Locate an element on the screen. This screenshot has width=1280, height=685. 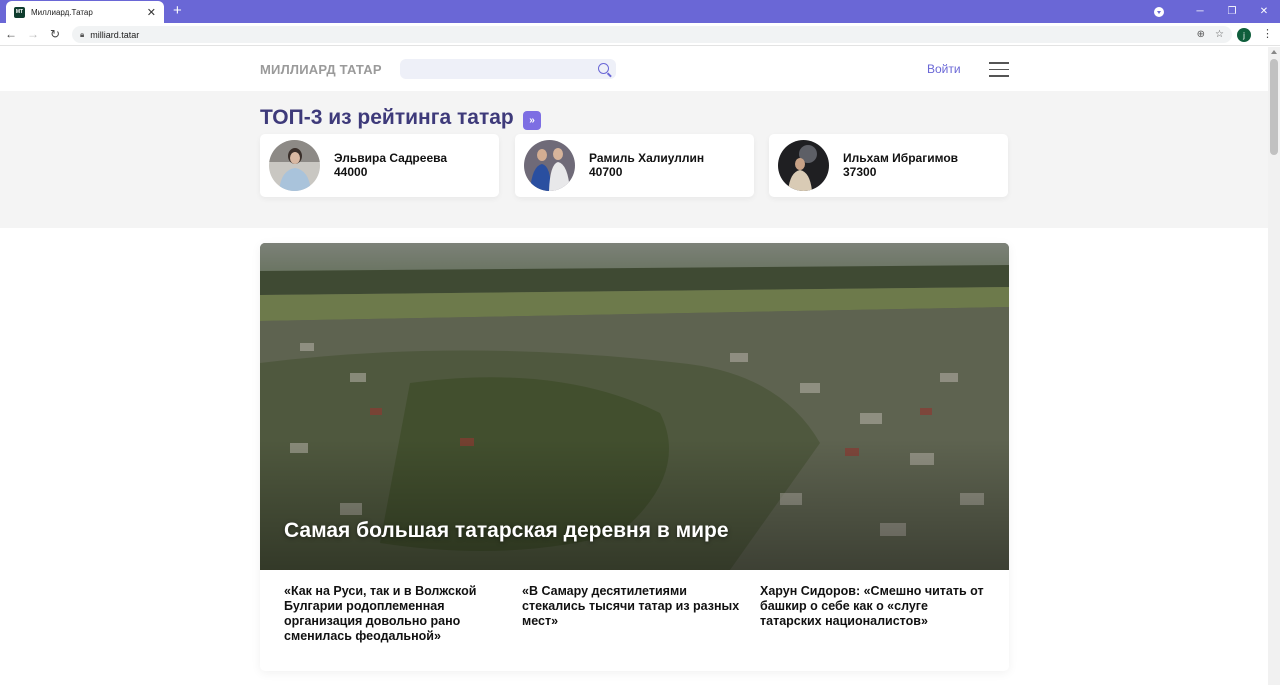
site-favicon-icon: МТ is located at coordinates (19, 12).